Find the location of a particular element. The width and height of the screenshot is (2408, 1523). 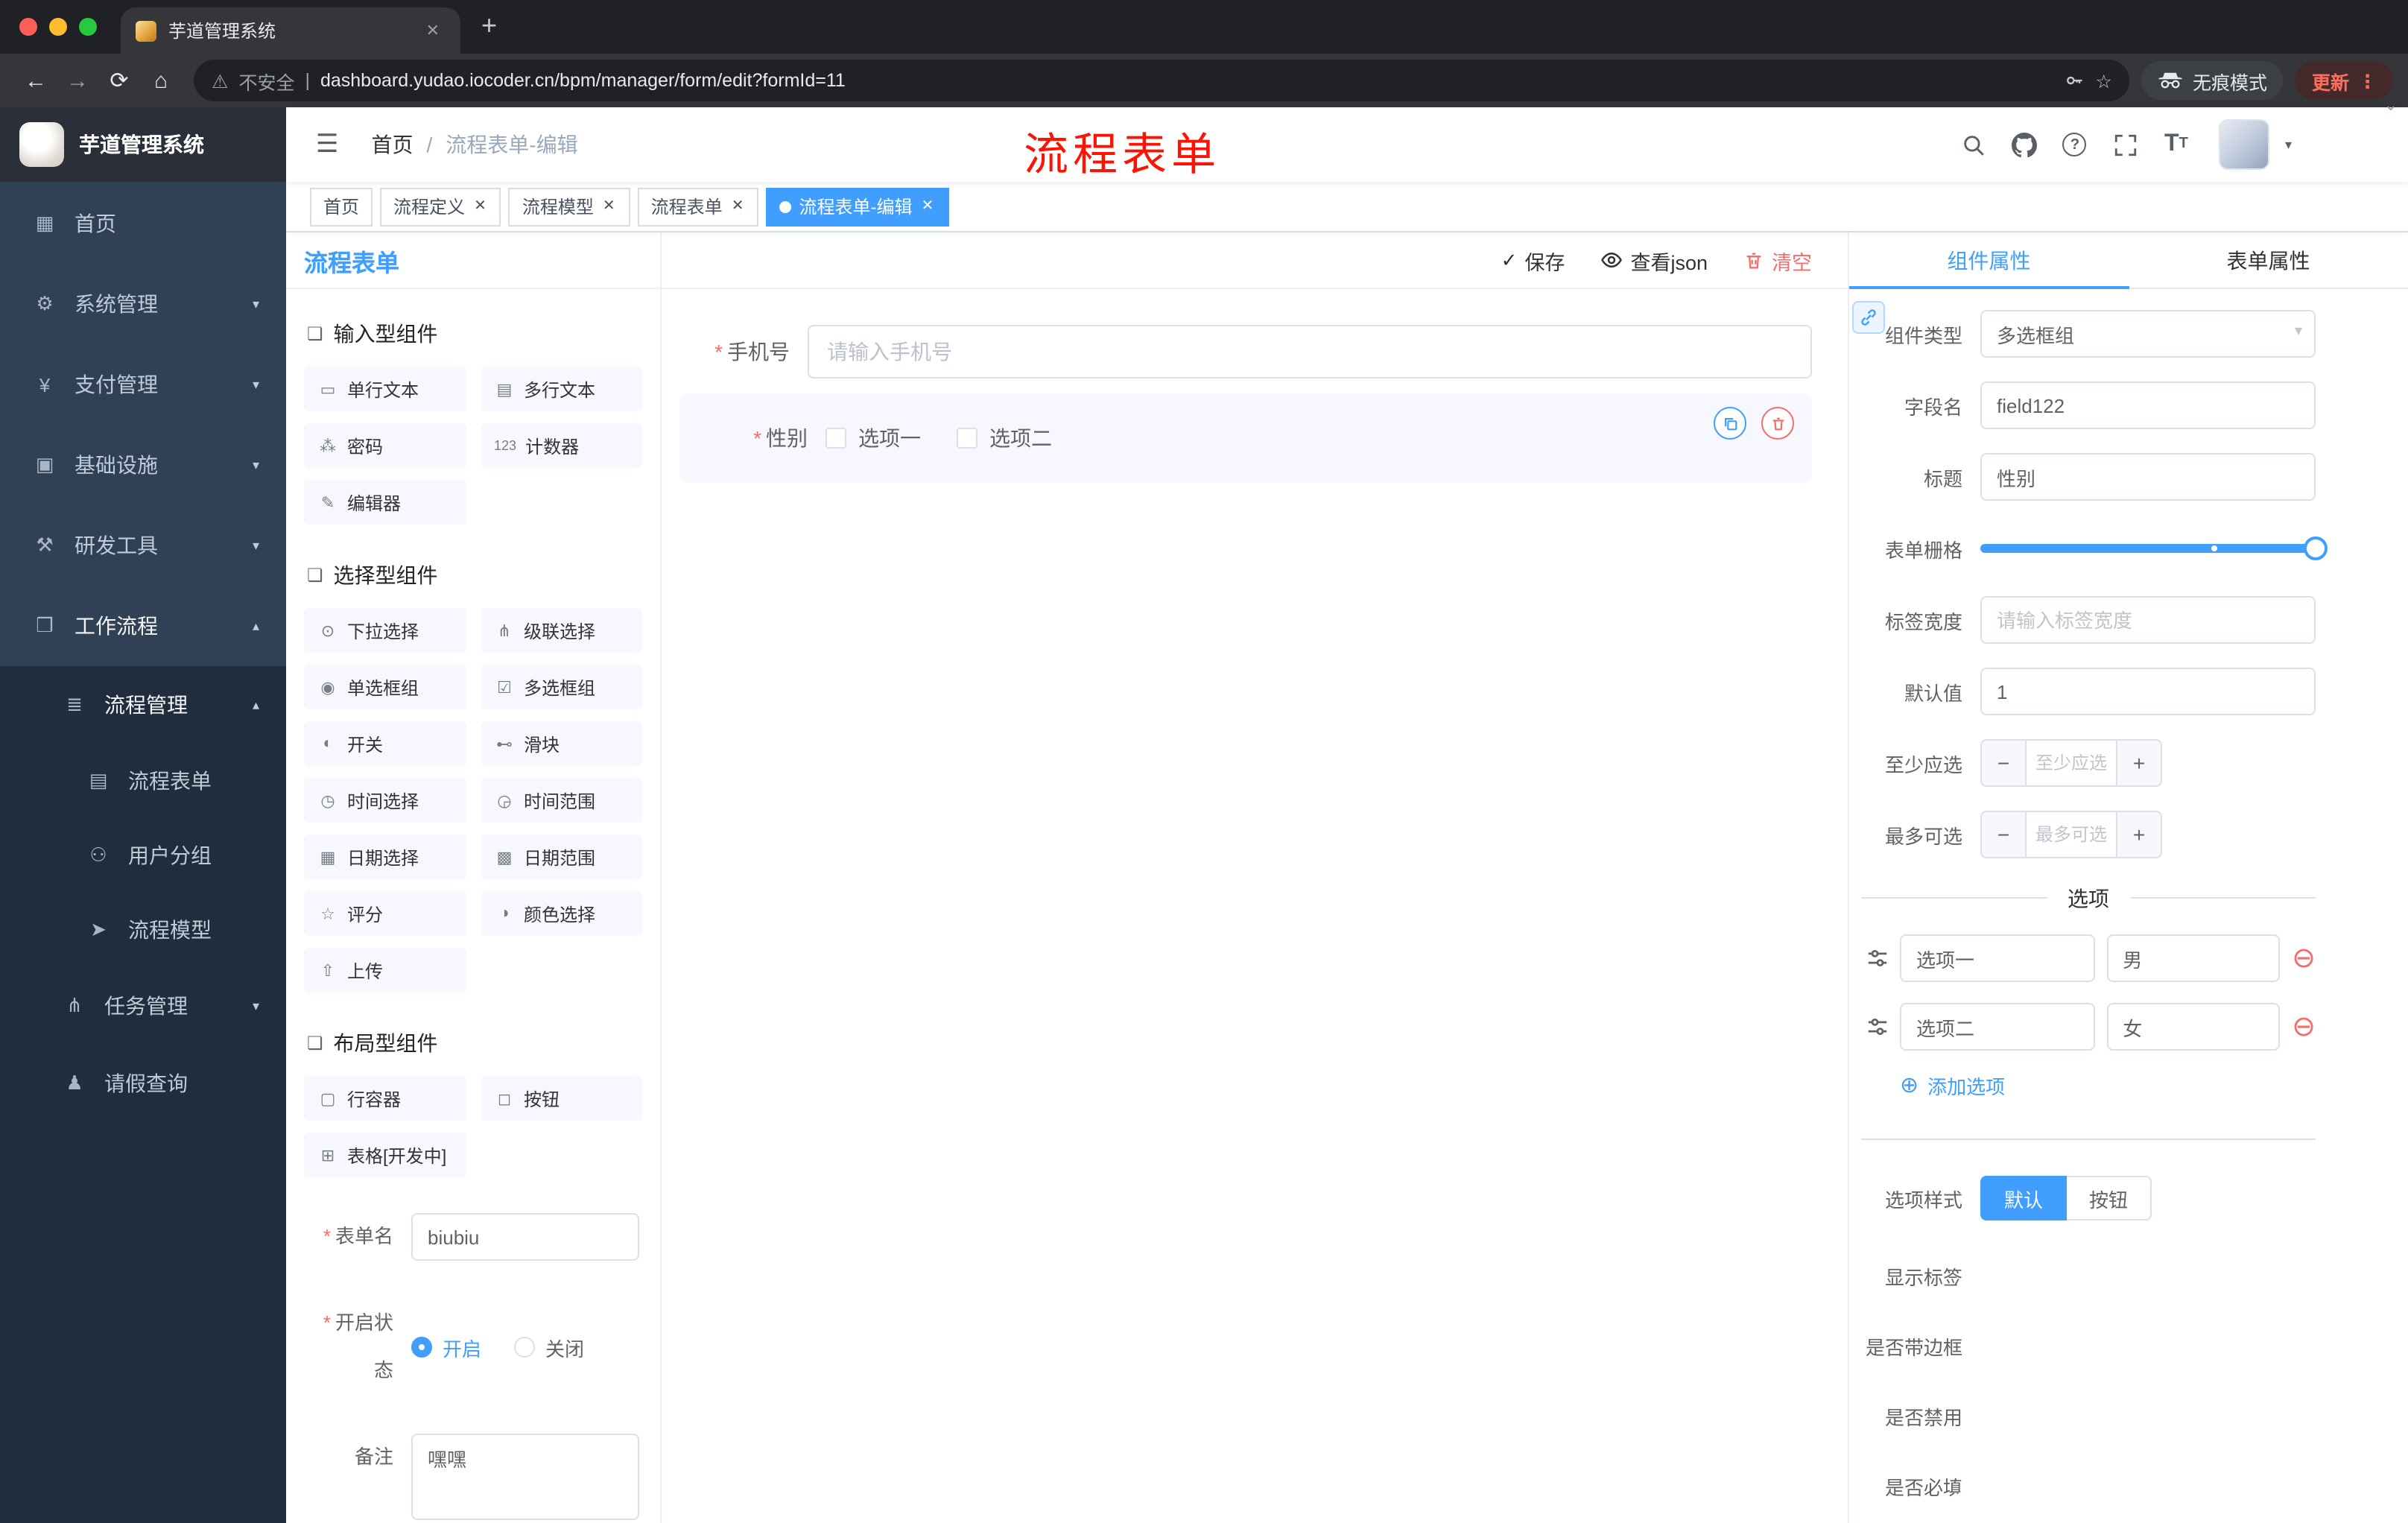

component-type-select: ▾ is located at coordinates (2148, 334).